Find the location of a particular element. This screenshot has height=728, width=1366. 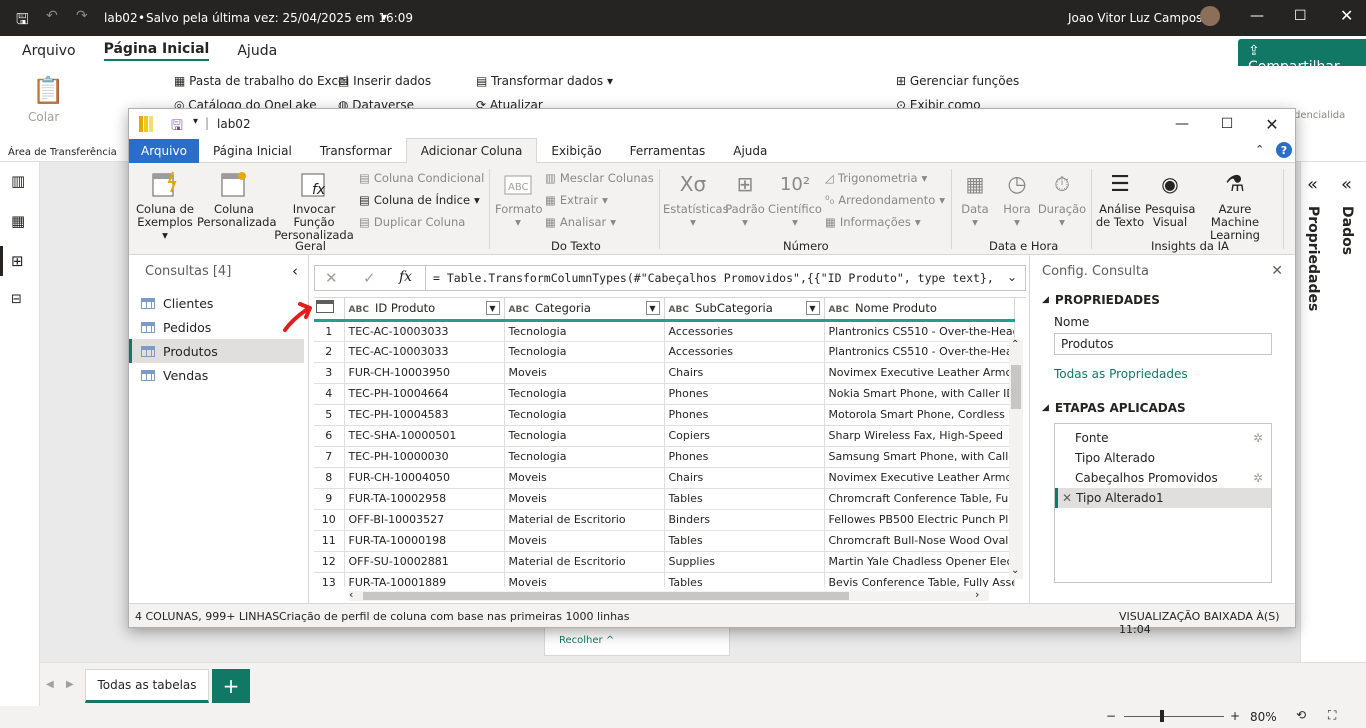

table-view-icon: ▦ is located at coordinates (18, 221).